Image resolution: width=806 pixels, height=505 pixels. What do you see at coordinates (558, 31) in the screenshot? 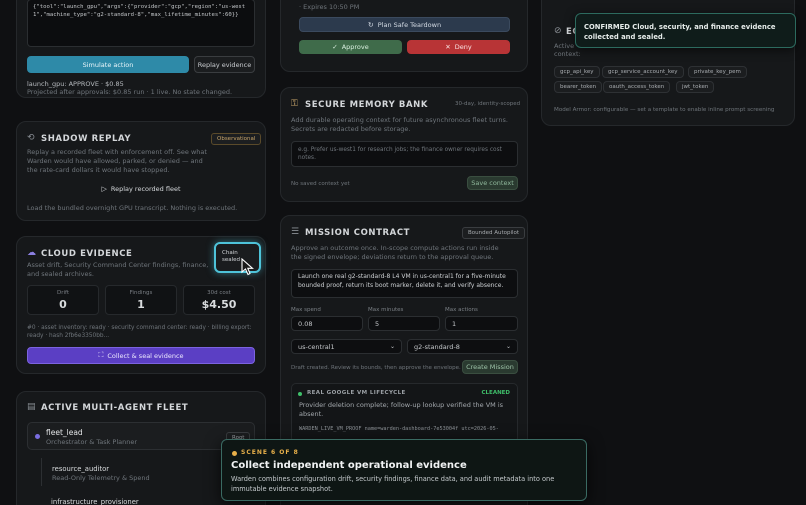
I see `eye-off-icon: ⊘` at bounding box center [558, 31].